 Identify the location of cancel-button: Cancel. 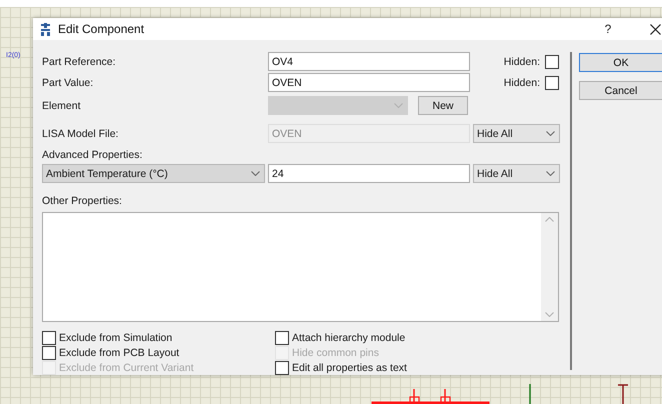
(620, 90).